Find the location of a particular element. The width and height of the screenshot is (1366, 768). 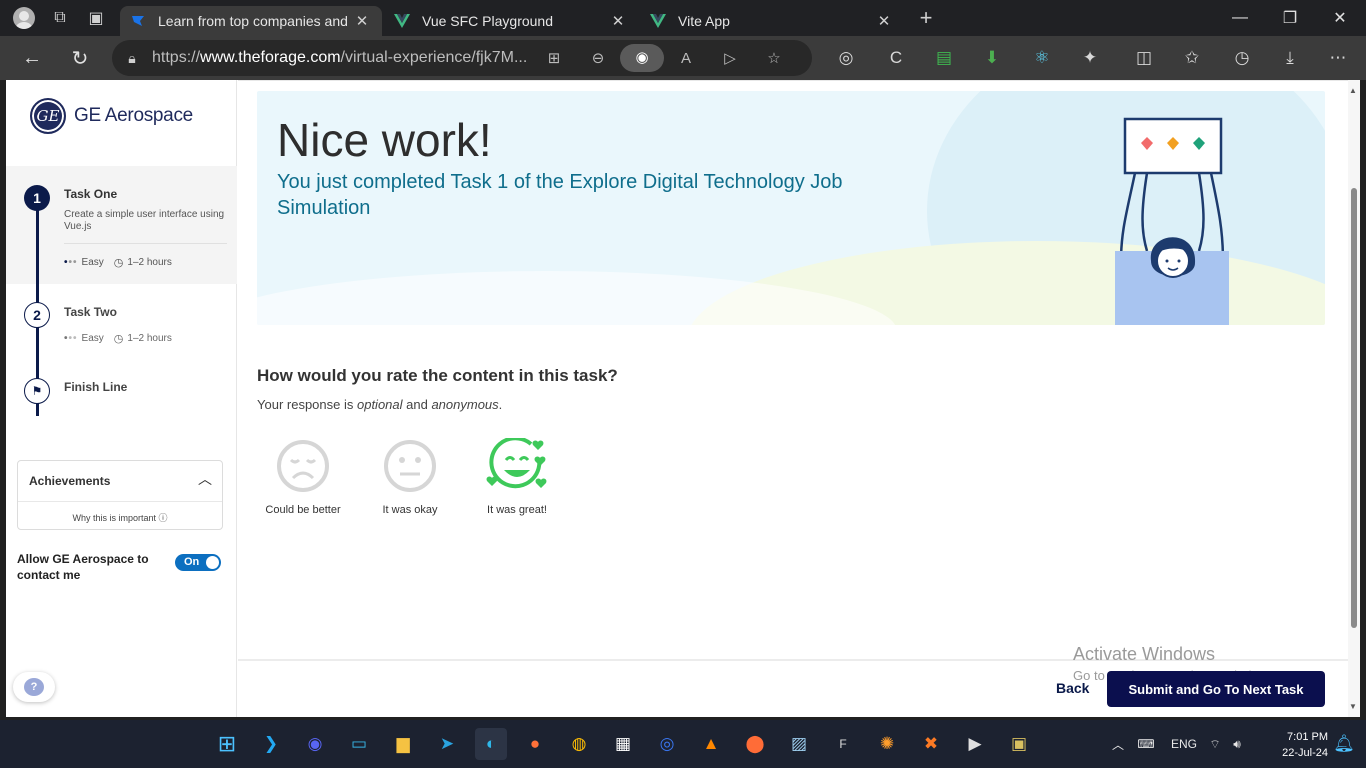

back-button: Back is located at coordinates (1072, 688).